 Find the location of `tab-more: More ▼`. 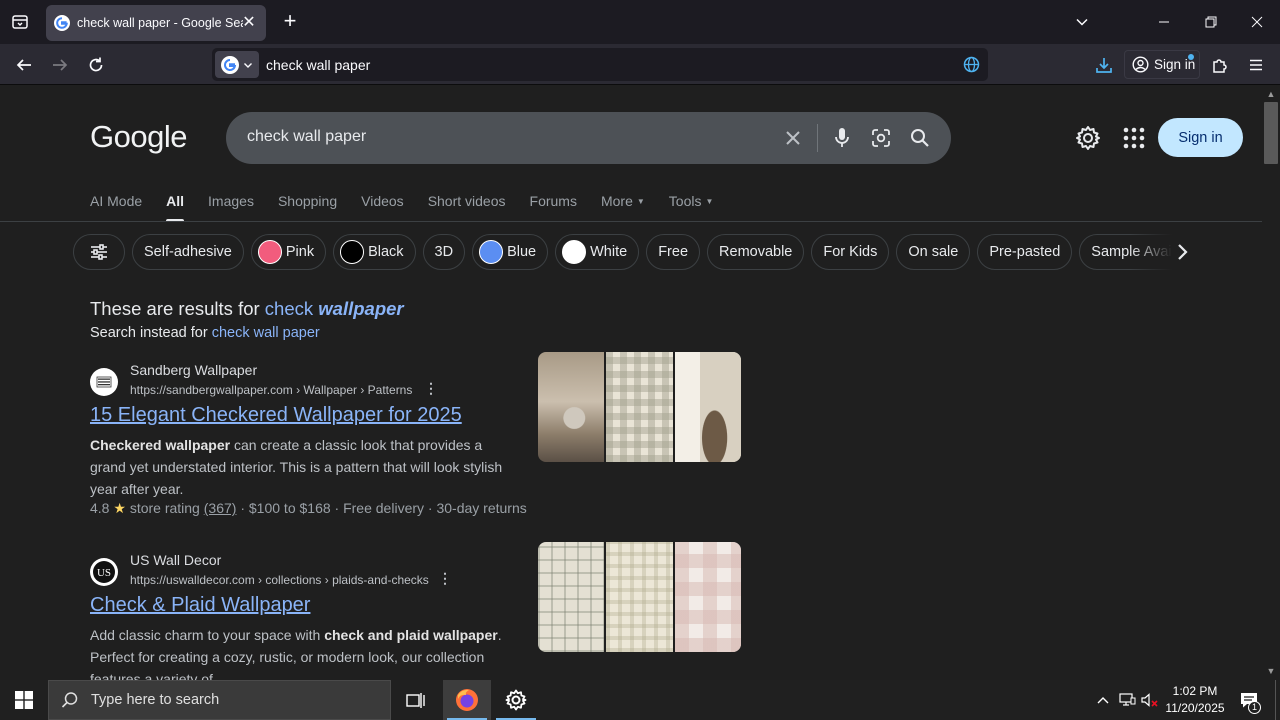

tab-more: More ▼ is located at coordinates (623, 206).